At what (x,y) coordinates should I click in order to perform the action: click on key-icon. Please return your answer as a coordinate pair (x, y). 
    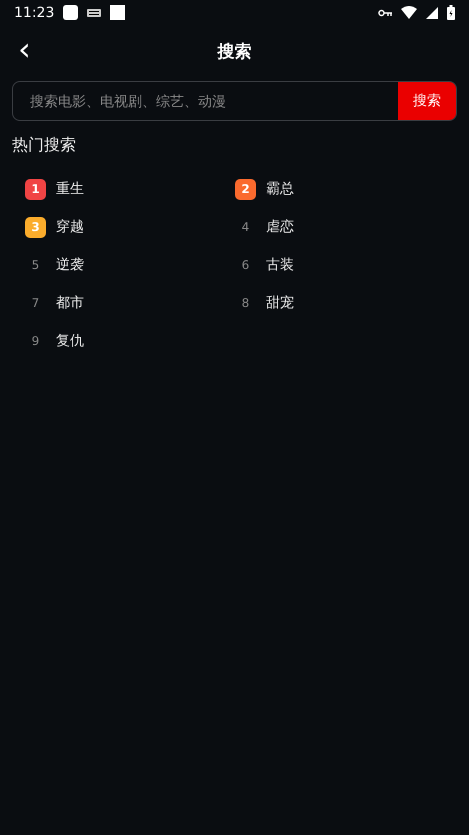
    Looking at the image, I should click on (385, 12).